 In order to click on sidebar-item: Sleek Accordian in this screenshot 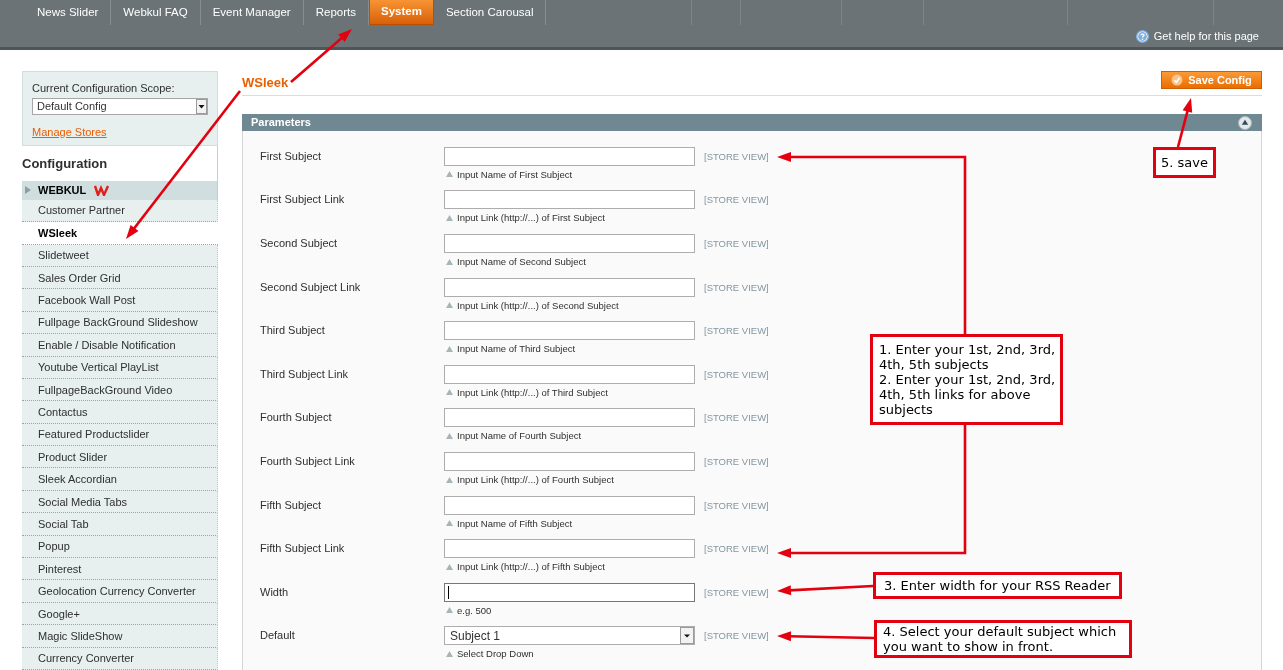, I will do `click(120, 479)`.